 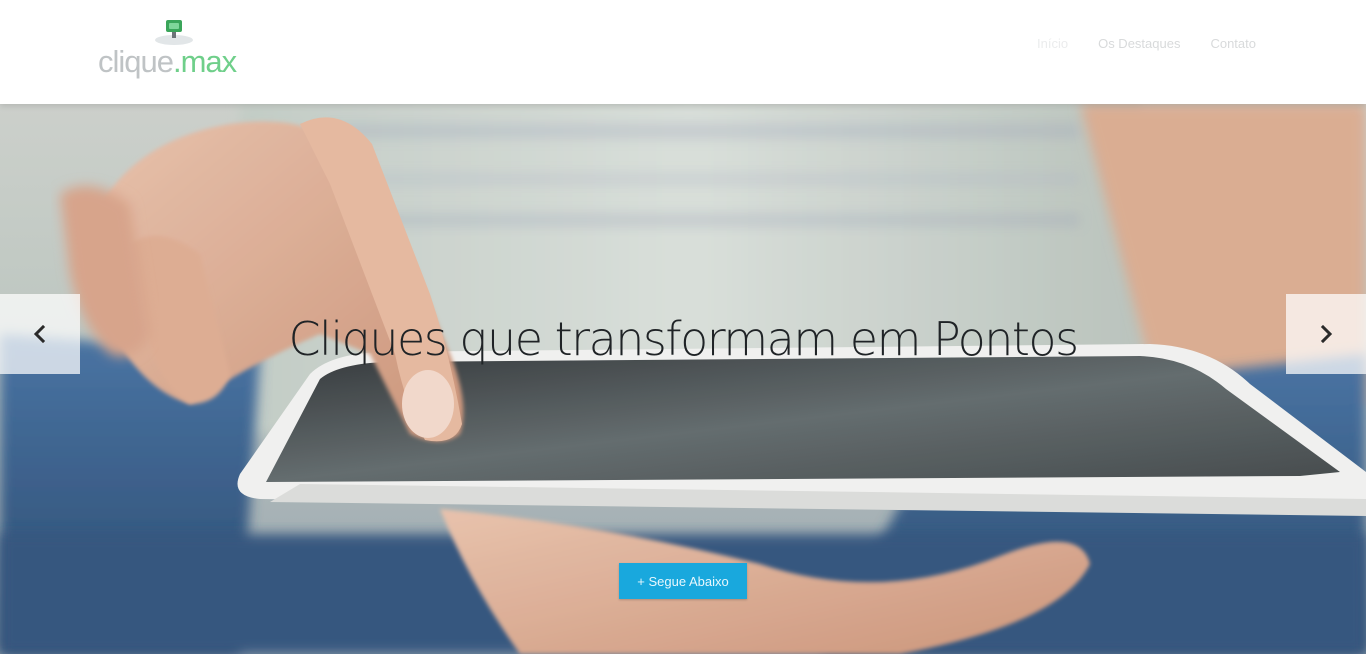 I want to click on slider-prev-button, so click(x=40, y=334).